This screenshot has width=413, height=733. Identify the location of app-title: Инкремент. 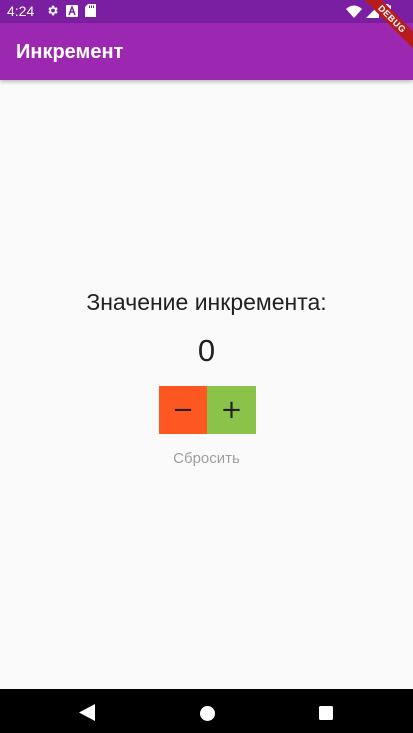
(70, 52).